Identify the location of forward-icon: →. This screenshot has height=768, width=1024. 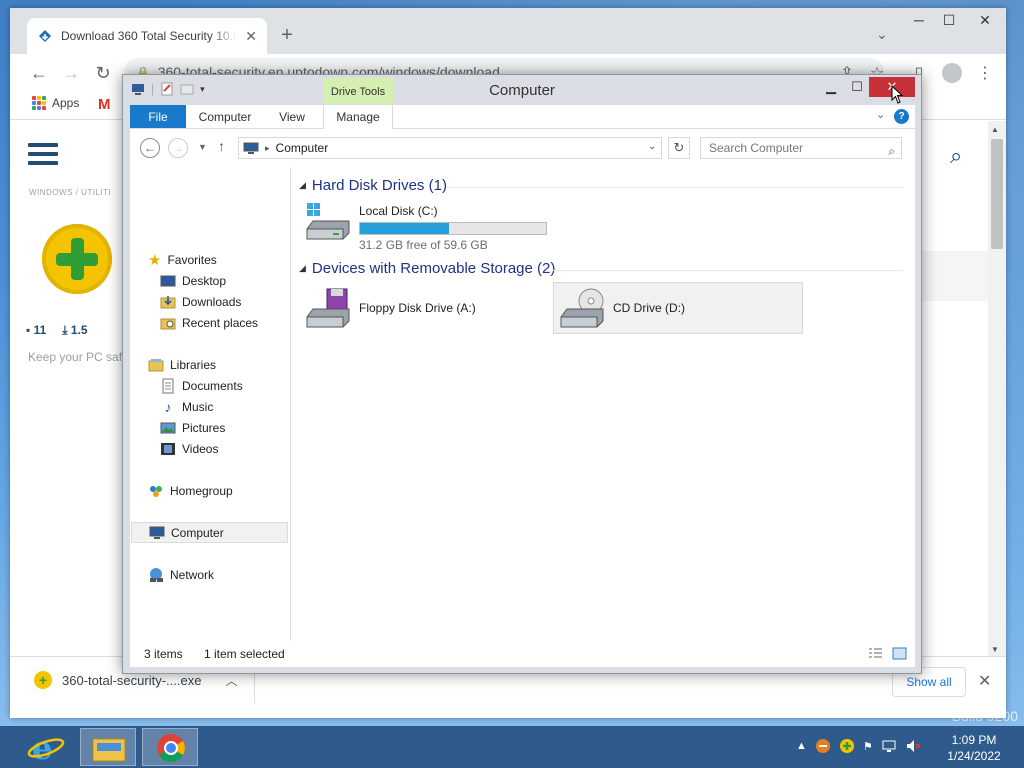
(178, 148).